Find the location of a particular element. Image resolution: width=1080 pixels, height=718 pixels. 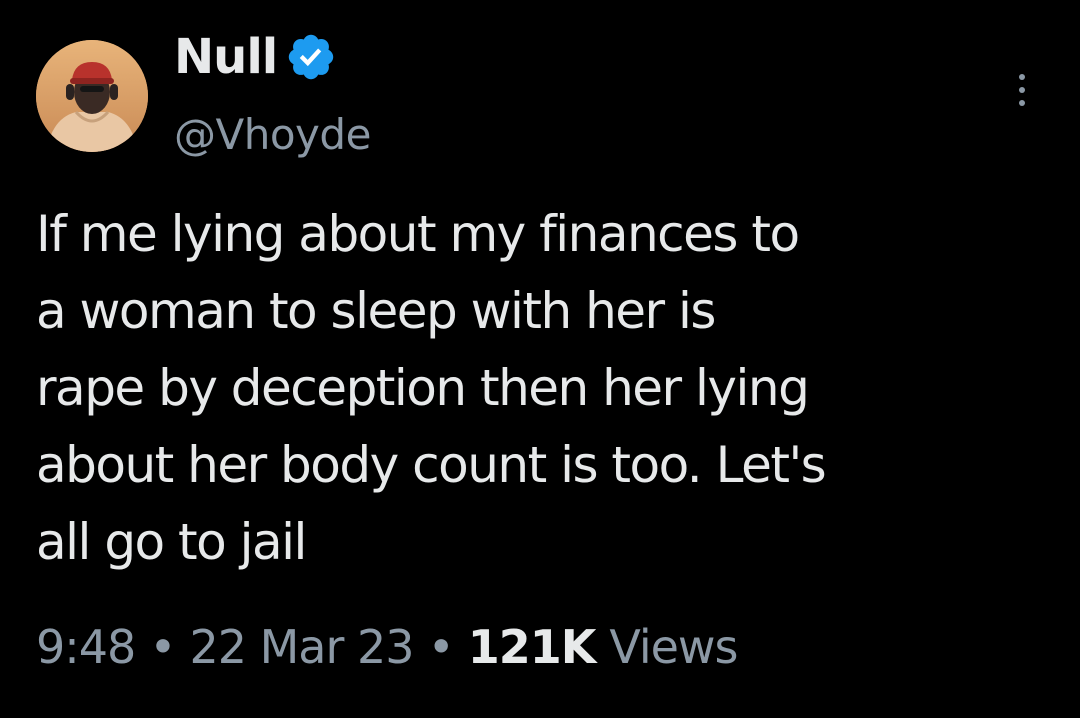

author-handle: @Vhoyde is located at coordinates (272, 134).